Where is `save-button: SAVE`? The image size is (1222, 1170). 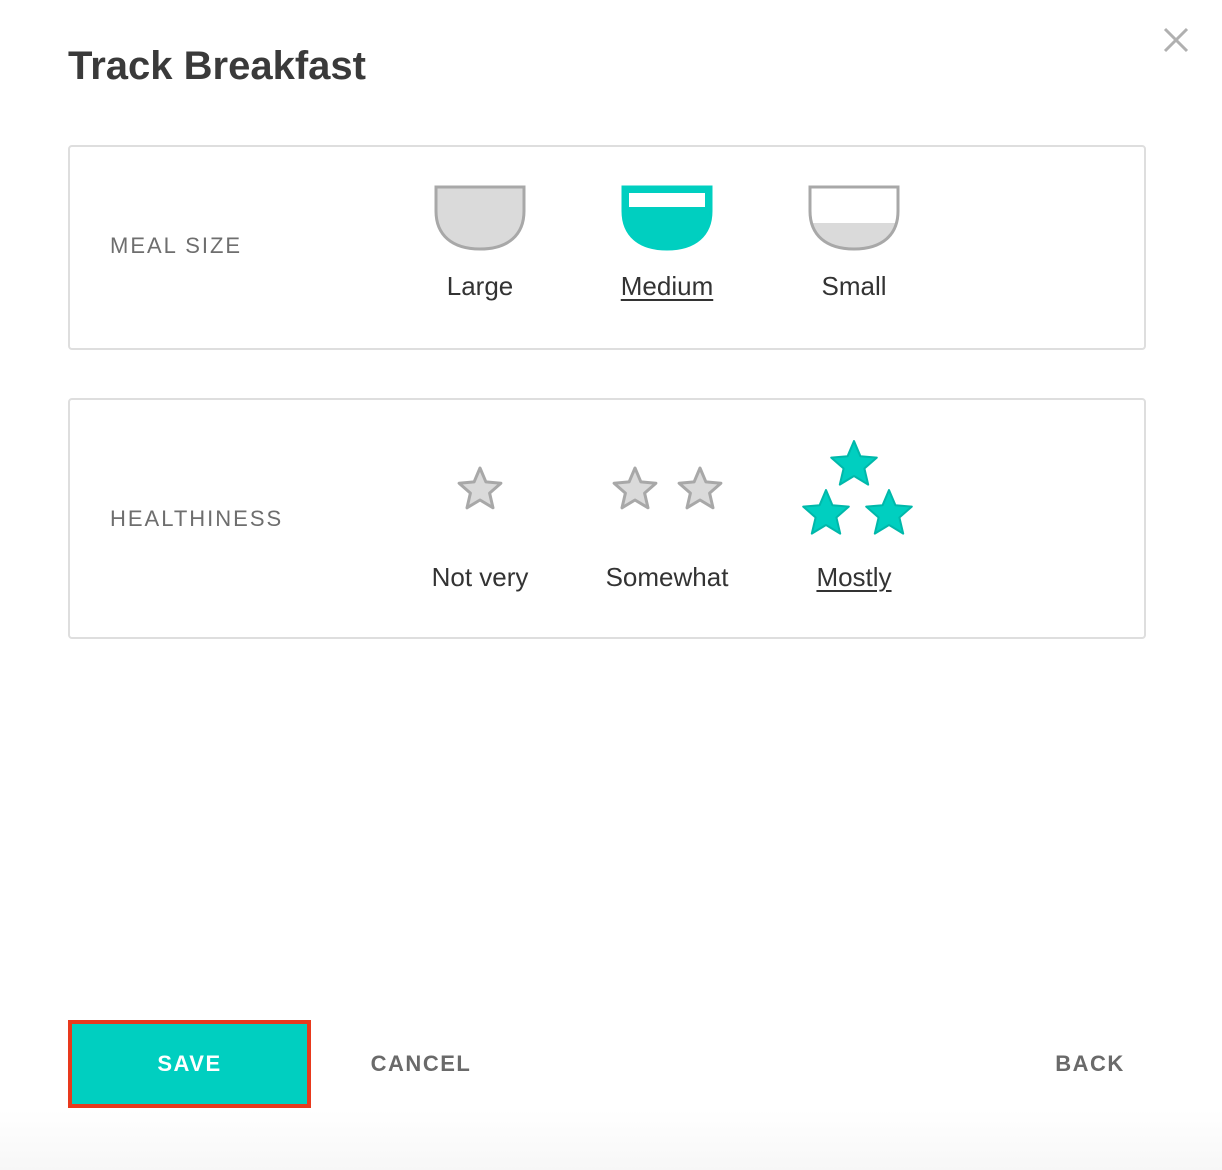 save-button: SAVE is located at coordinates (189, 1064).